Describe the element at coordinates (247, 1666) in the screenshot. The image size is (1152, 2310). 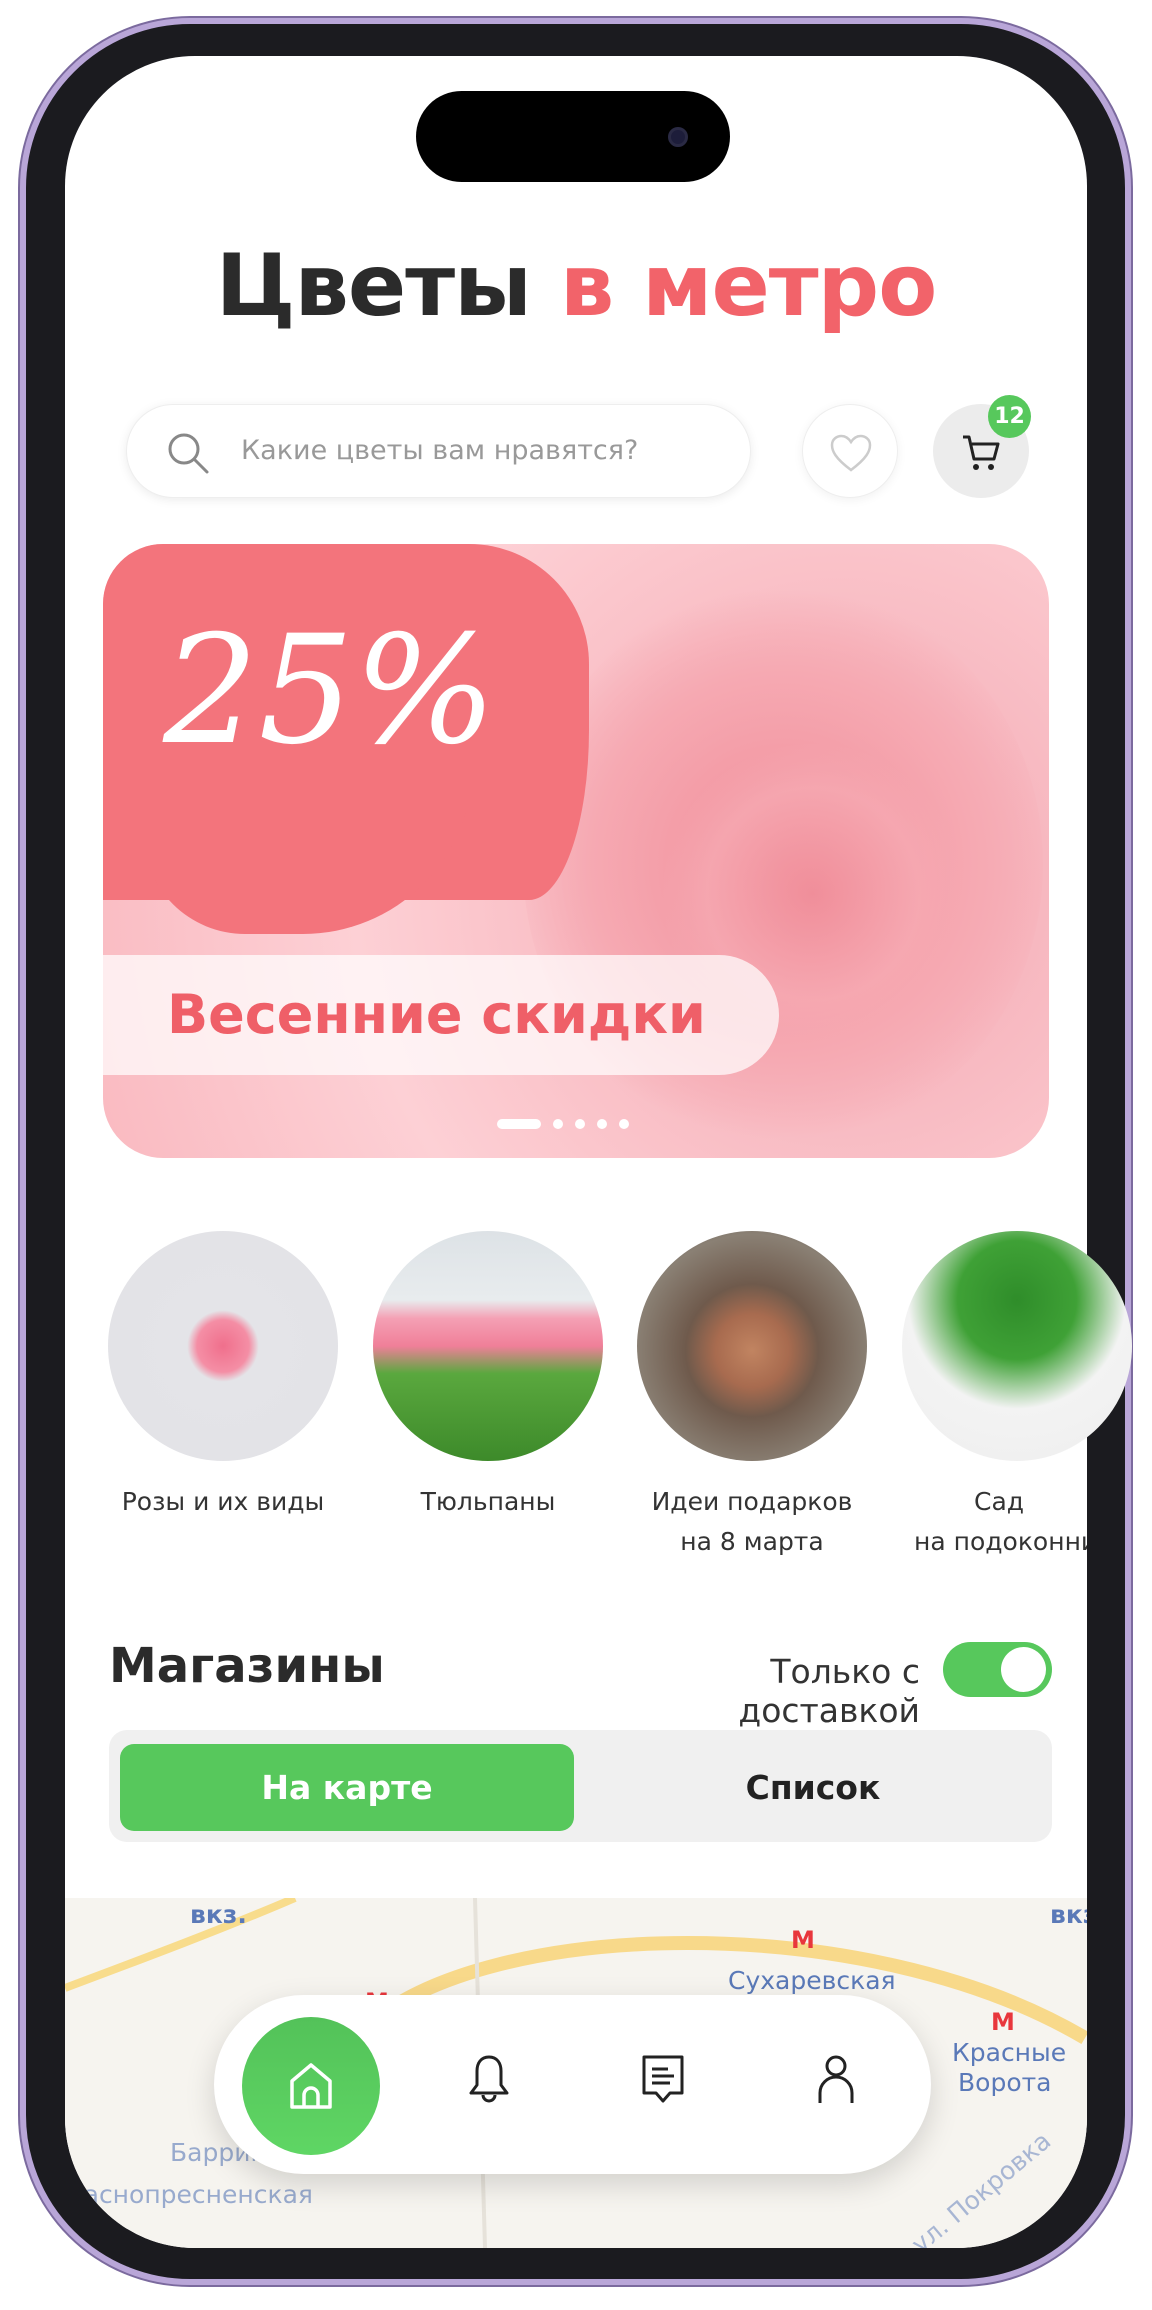
I see `shops-heading: Магазины` at that location.